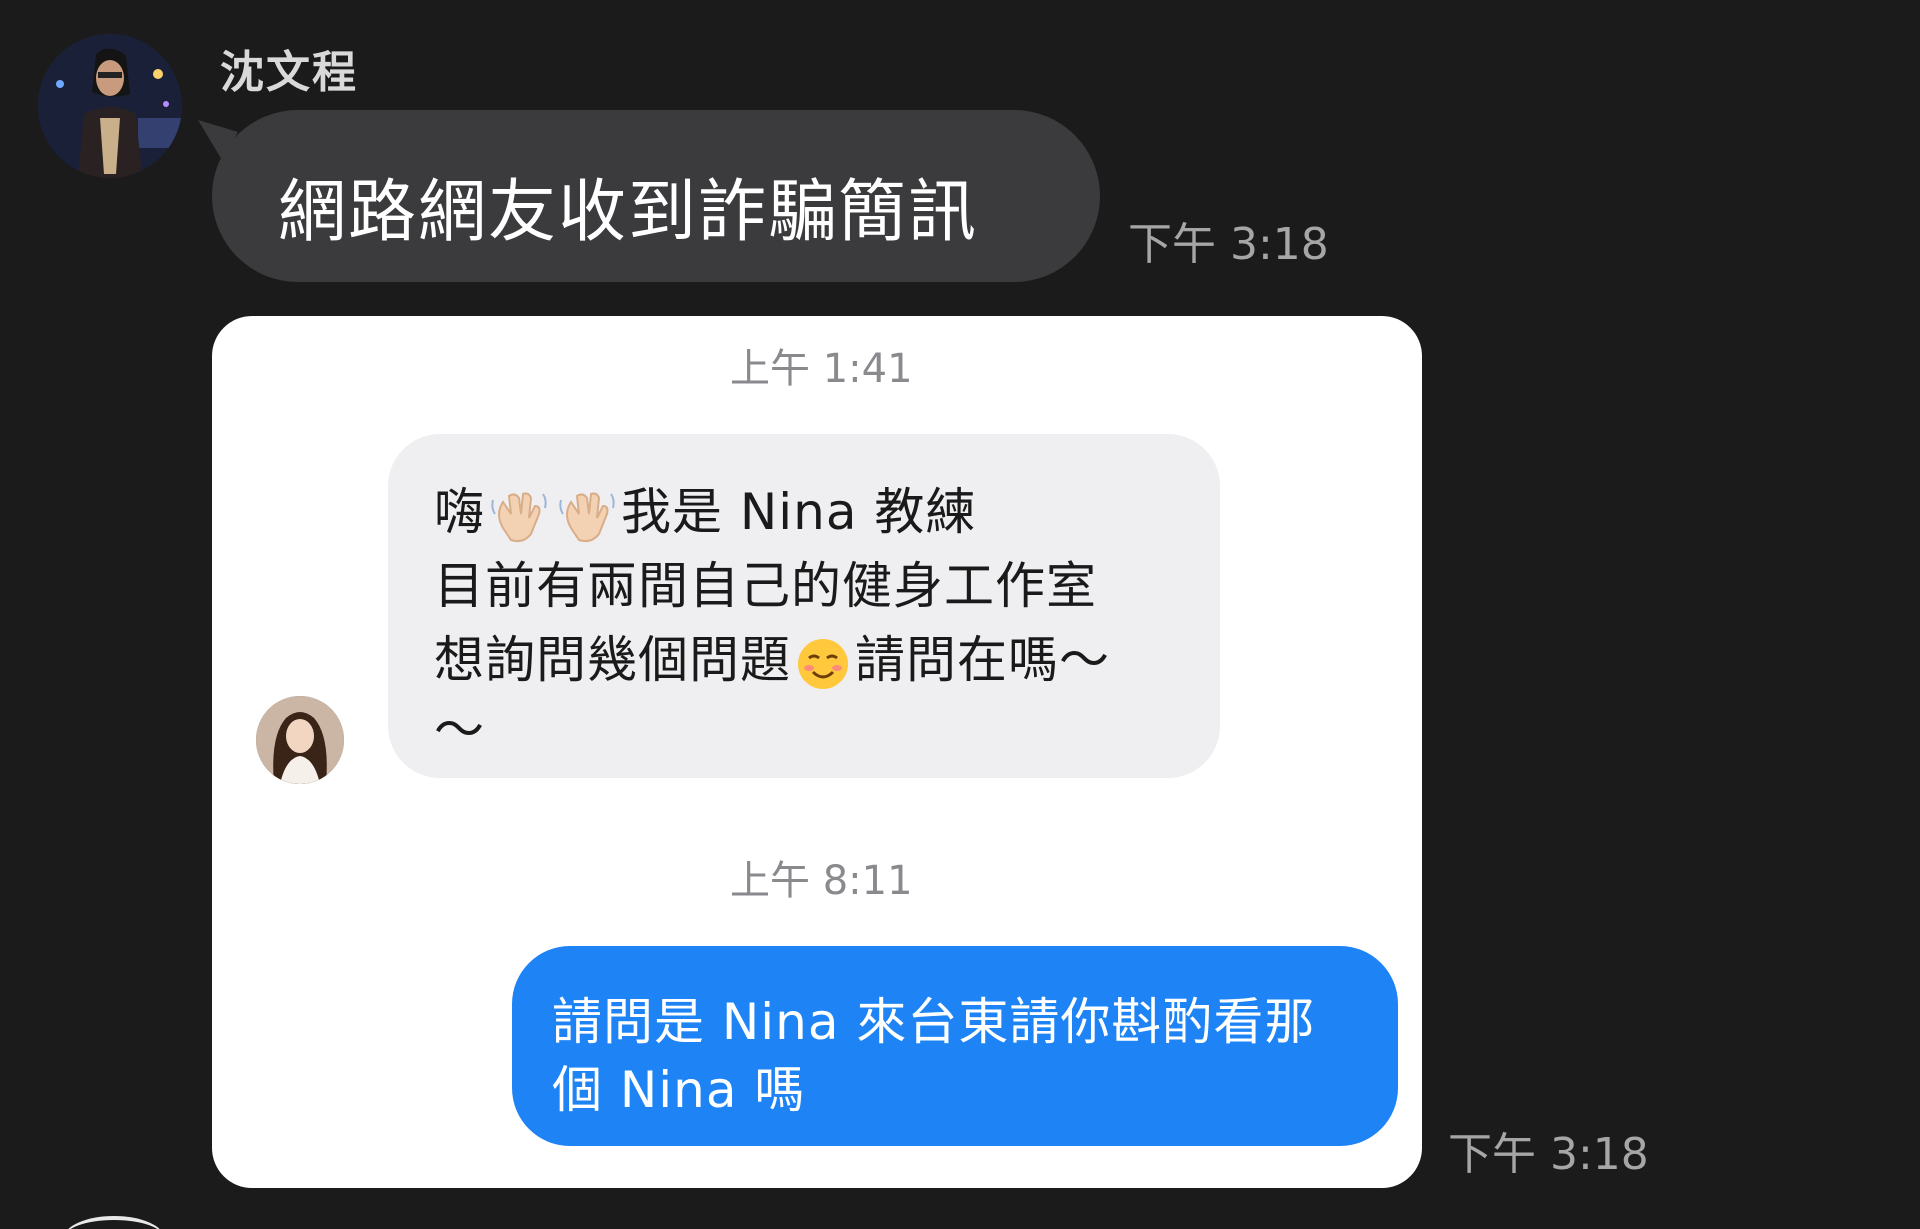 The image size is (1920, 1229). Describe the element at coordinates (459, 730) in the screenshot. I see `incoming-line-4: ～` at that location.